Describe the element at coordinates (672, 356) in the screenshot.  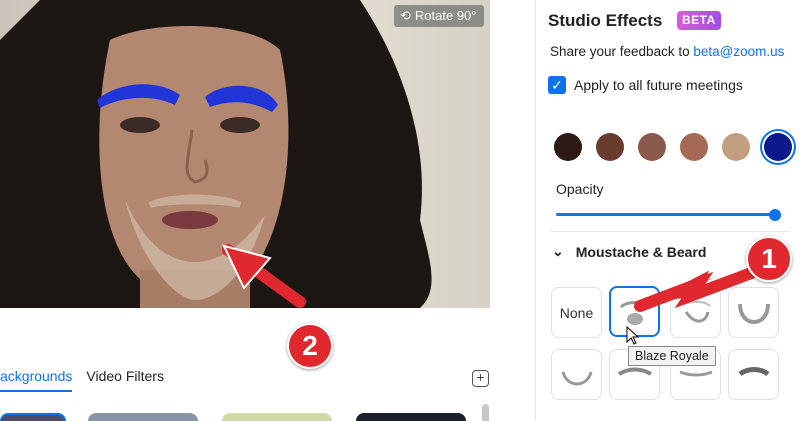
I see `tooltip: Blaze Royale` at that location.